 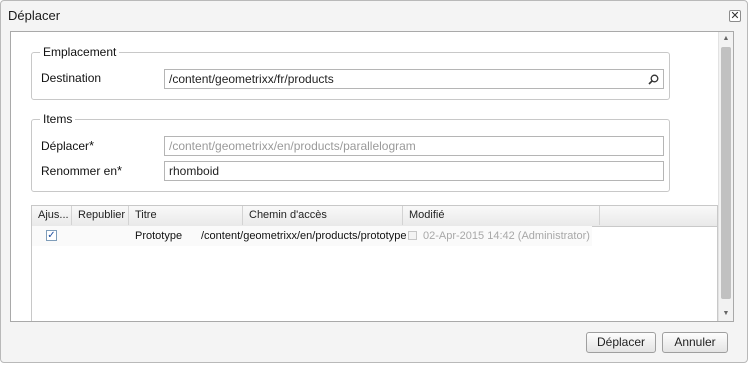 I want to click on close-button: ✕, so click(x=735, y=16).